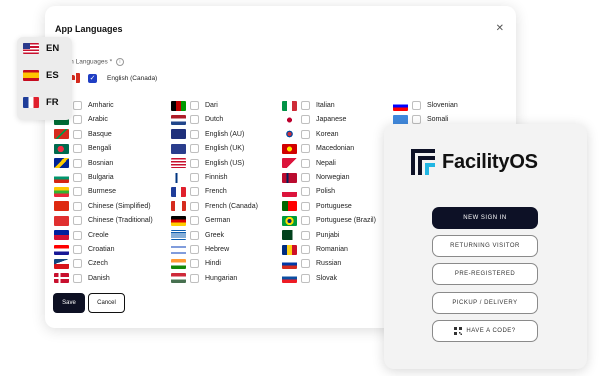 The width and height of the screenshot is (600, 376). I want to click on language-option: Korean, so click(310, 134).